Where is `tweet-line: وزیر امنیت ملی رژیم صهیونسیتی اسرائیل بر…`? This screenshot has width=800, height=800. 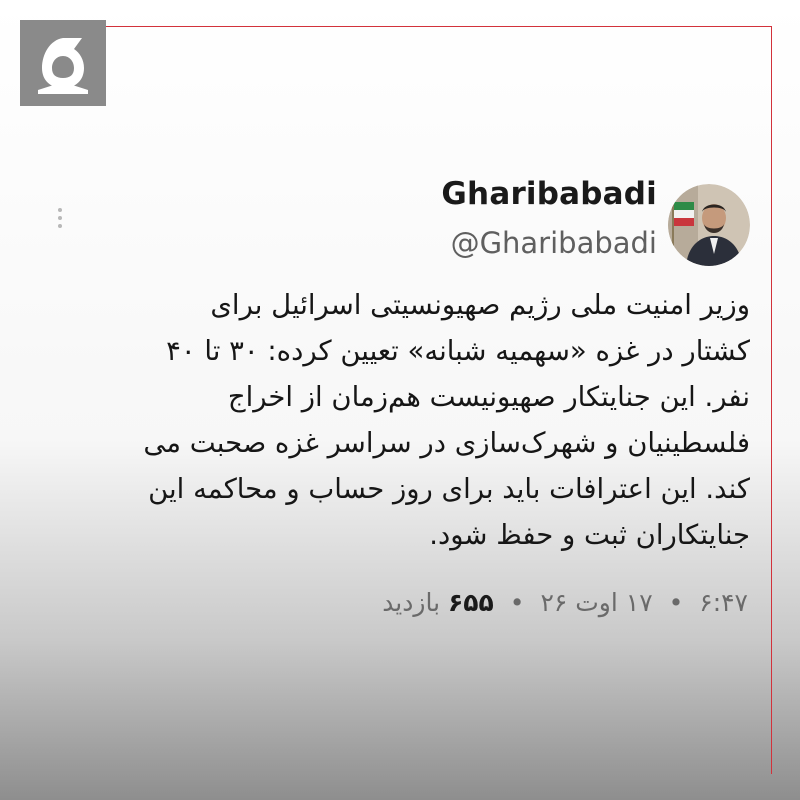
tweet-line: وزیر امنیت ملی رژیم صهیونسیتی اسرائیل بر… is located at coordinates (480, 305).